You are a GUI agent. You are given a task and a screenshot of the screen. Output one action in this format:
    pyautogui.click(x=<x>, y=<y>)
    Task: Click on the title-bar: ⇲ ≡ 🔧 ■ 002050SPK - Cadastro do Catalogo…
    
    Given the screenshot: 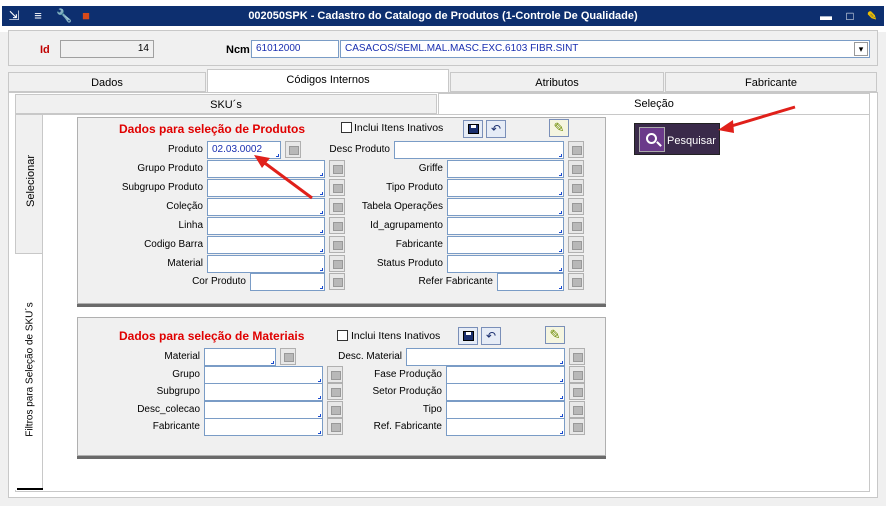 What is the action you would take?
    pyautogui.click(x=443, y=16)
    